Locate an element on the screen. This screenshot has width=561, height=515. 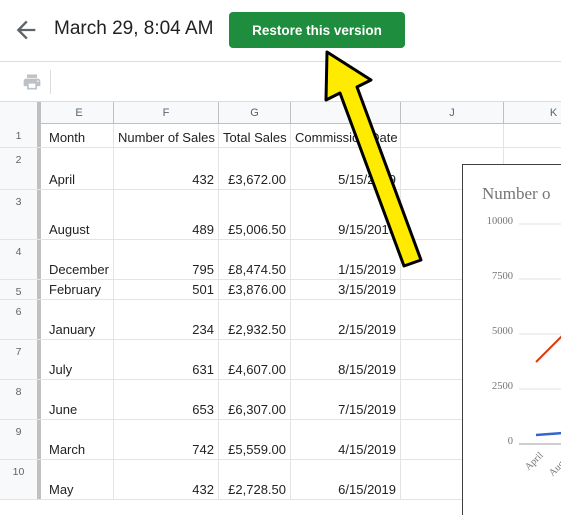
row-header: 9 is located at coordinates (20, 439).